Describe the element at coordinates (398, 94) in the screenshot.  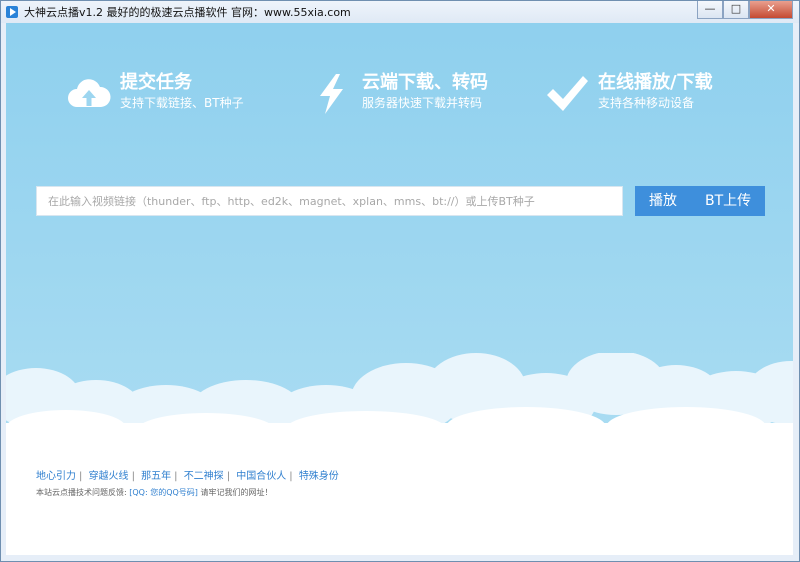
I see `feature-cloud-download: 云端下载、转码 服务器快速下载并转码` at that location.